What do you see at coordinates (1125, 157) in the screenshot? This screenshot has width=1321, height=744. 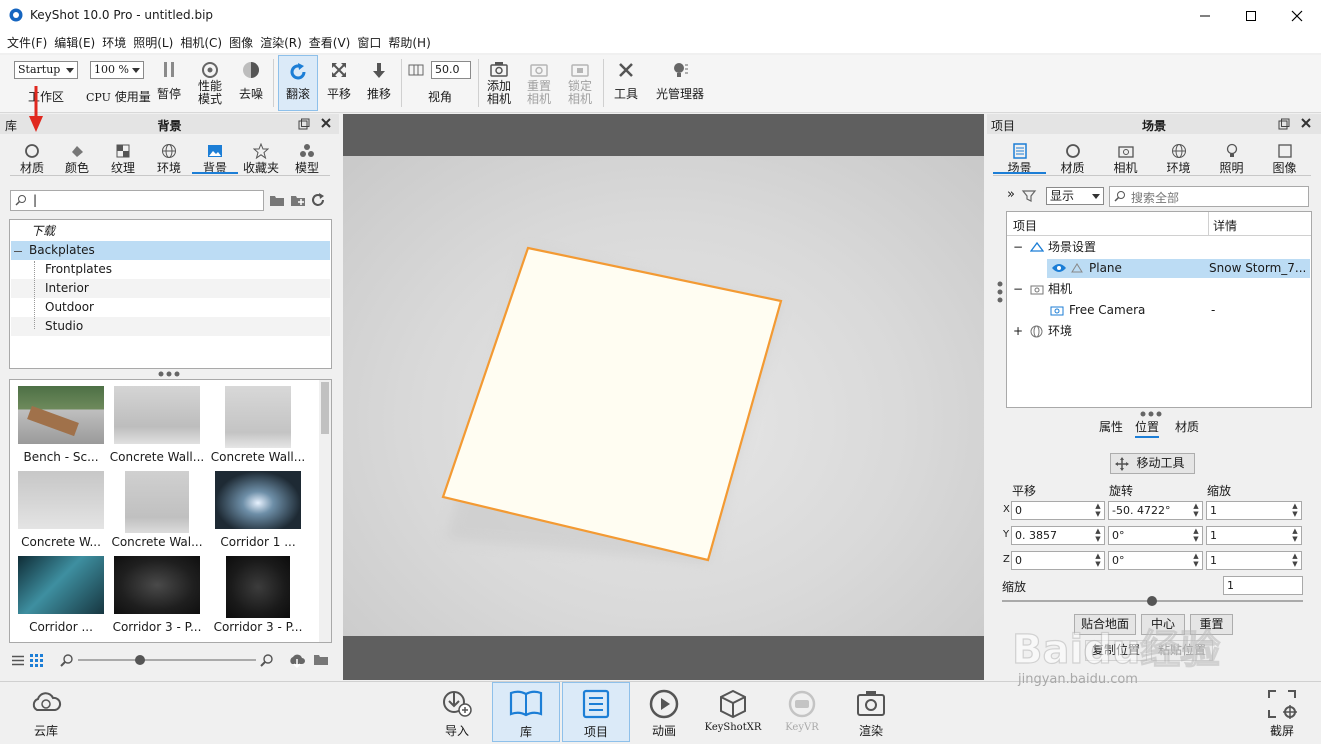 I see `tab-camera: 相机` at bounding box center [1125, 157].